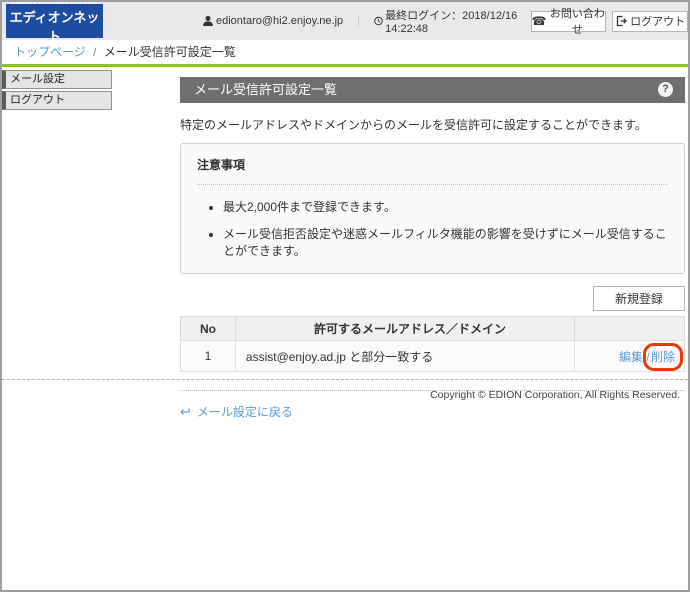 Image resolution: width=690 pixels, height=592 pixels. I want to click on phone-icon: ☎, so click(539, 21).